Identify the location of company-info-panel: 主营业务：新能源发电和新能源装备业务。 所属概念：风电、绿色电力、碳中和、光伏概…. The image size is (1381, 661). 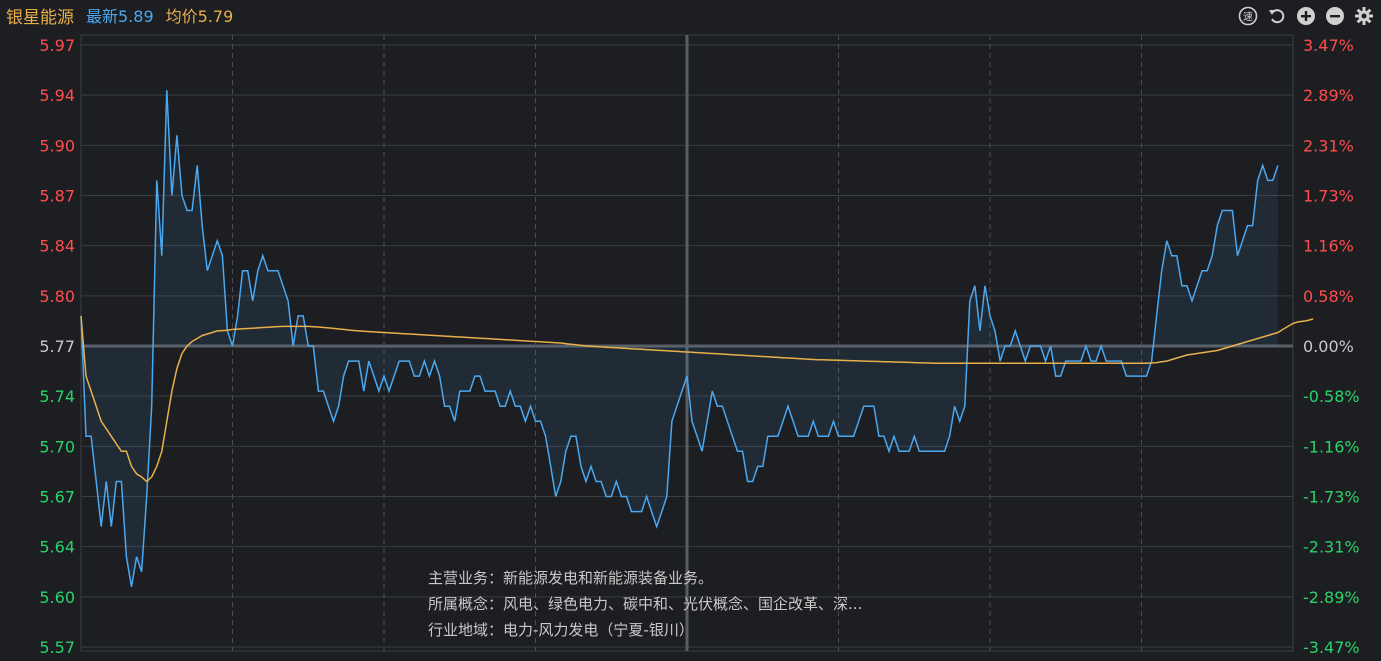
(645, 604).